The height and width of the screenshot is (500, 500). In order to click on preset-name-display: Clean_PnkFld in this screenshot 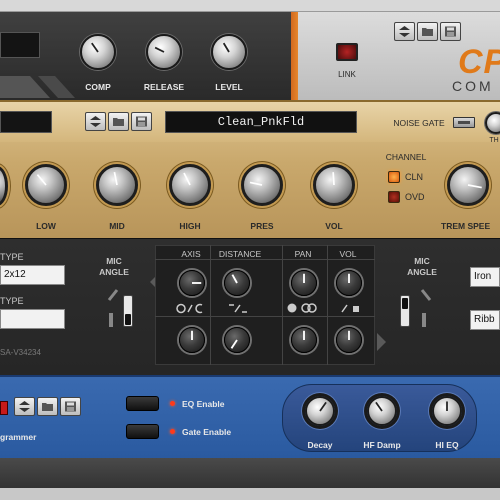, I will do `click(261, 122)`.